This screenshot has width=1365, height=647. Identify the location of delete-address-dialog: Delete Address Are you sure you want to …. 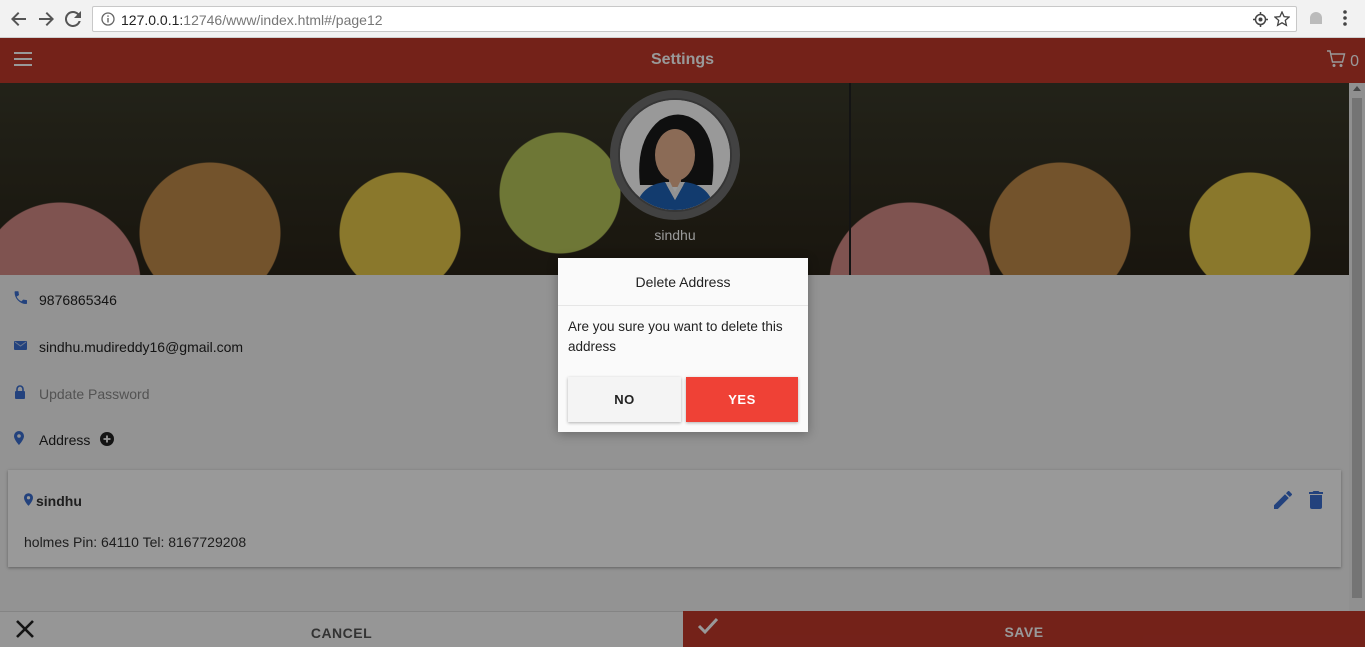
(683, 345).